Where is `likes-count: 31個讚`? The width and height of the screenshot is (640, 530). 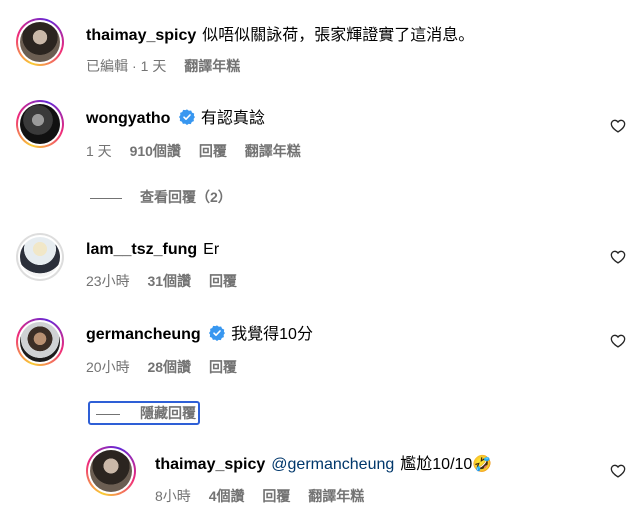 likes-count: 31個讚 is located at coordinates (169, 281).